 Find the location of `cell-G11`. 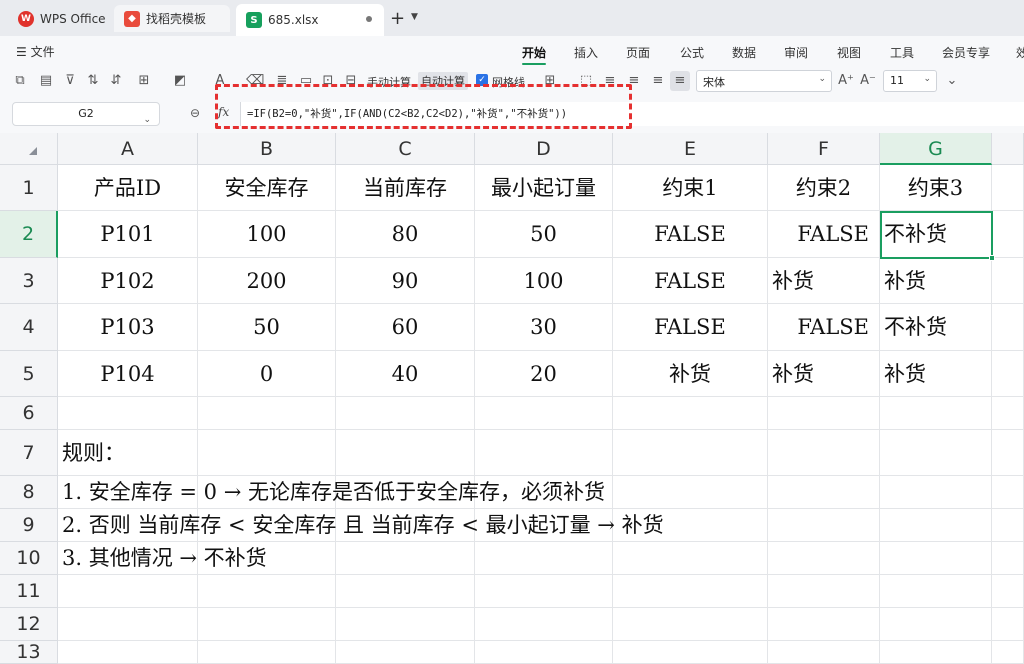

cell-G11 is located at coordinates (936, 591).